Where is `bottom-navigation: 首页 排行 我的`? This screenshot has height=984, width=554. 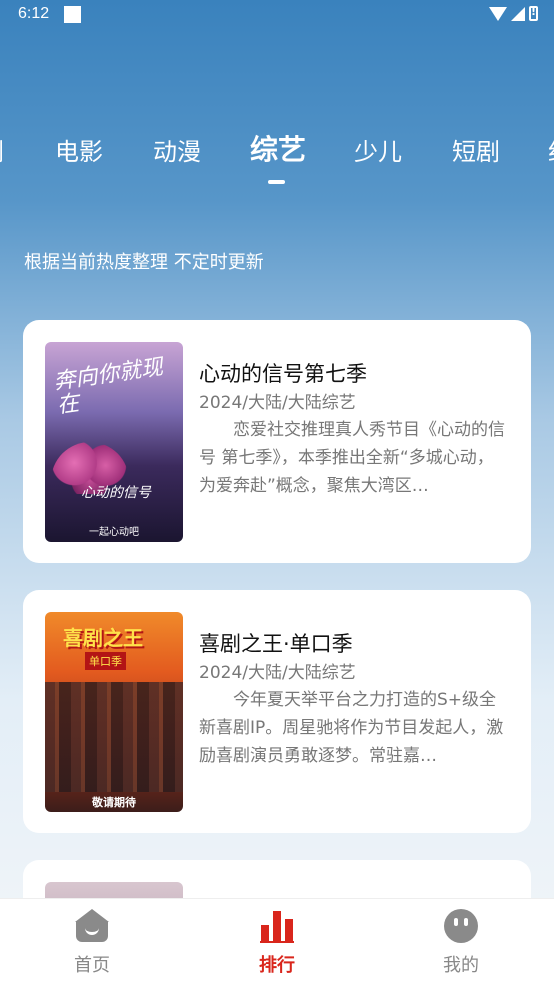
bottom-navigation: 首页 排行 我的 is located at coordinates (277, 941).